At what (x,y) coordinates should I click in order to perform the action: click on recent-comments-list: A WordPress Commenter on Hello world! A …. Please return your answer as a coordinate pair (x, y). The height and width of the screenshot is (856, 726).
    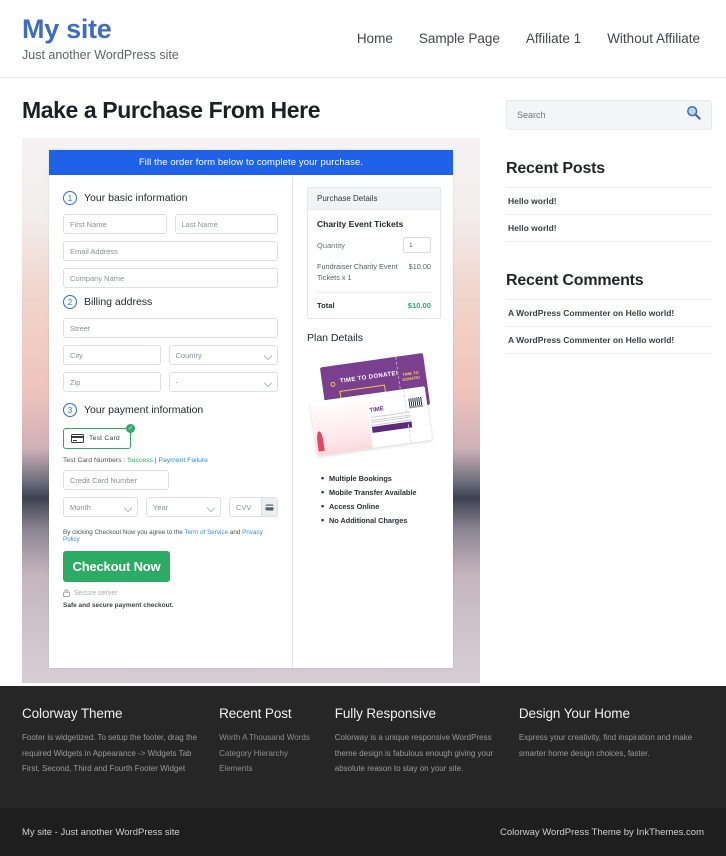
    Looking at the image, I should click on (609, 326).